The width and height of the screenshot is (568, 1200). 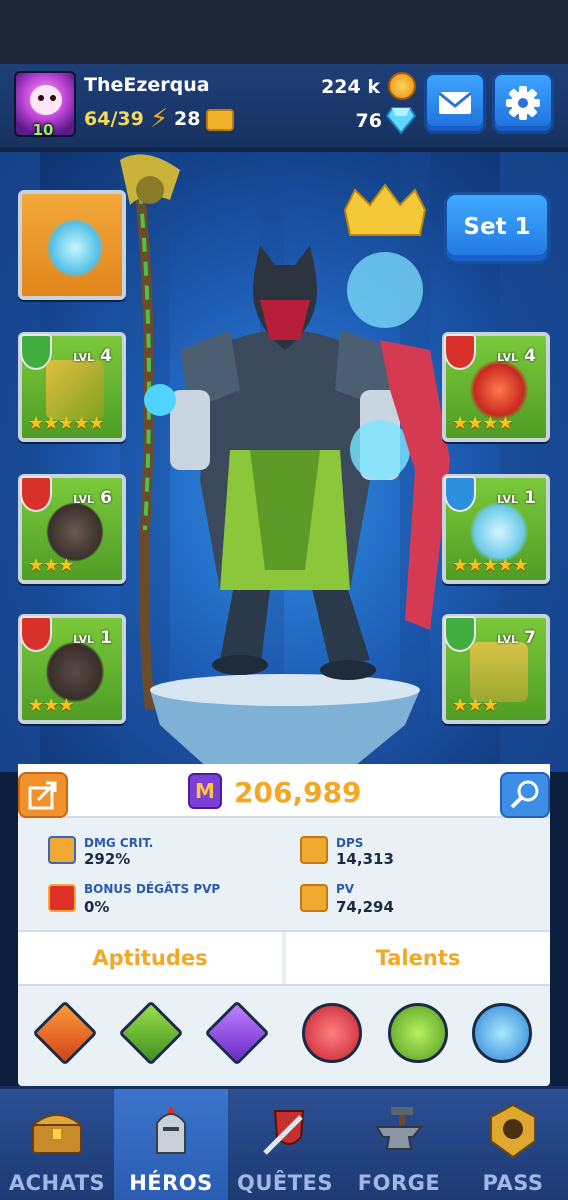 I want to click on energy-counter: 64/39, so click(x=114, y=119).